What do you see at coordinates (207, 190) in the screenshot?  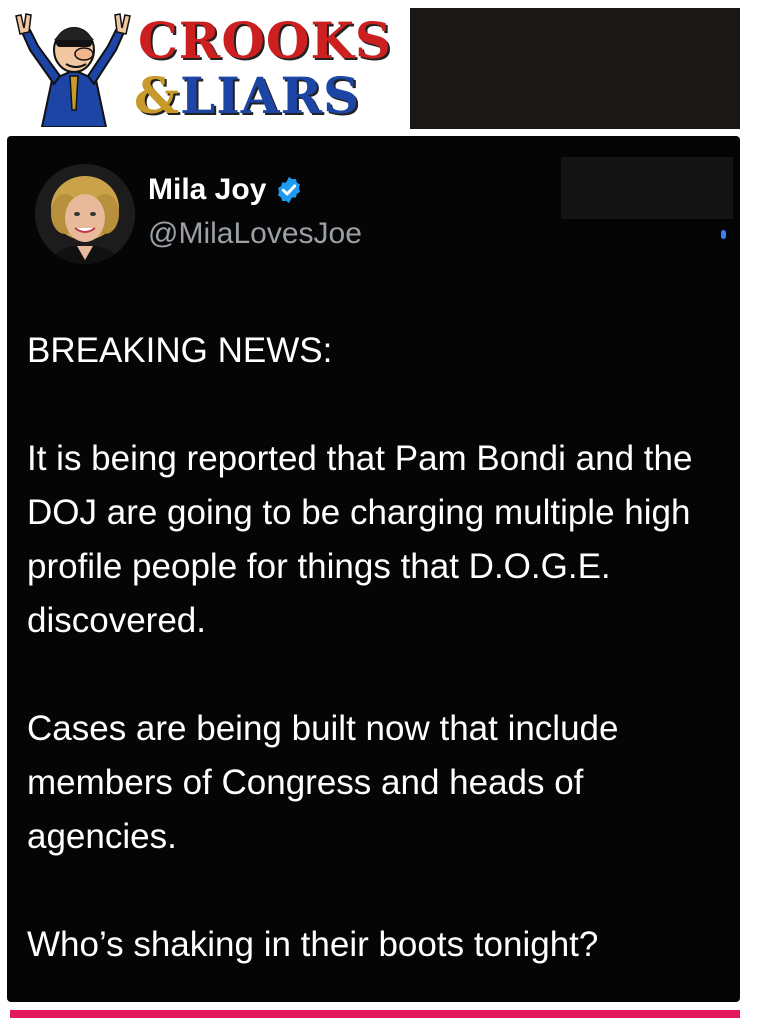 I see `author-display-name: Mila Joy` at bounding box center [207, 190].